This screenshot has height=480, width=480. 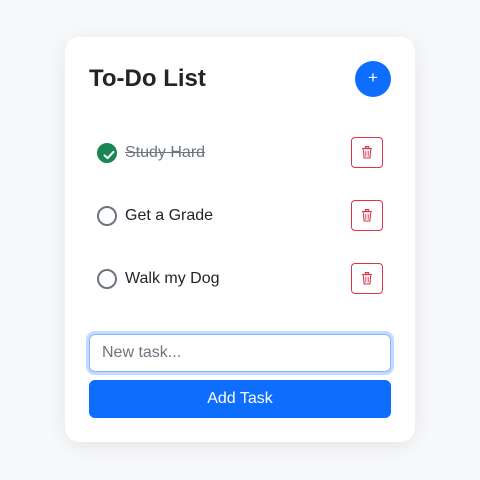 I want to click on task-label: Walk my Dog, so click(x=172, y=278).